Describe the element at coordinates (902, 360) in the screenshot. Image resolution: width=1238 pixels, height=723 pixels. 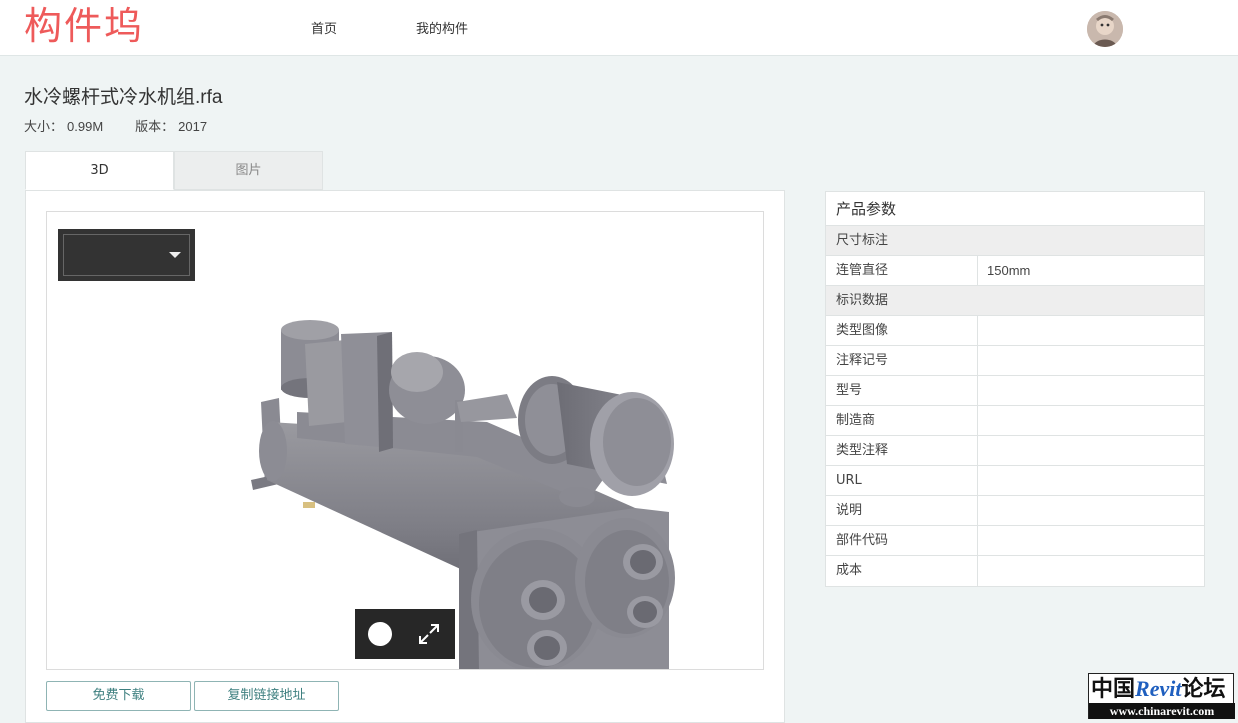
I see `param-key: 注释记号` at that location.